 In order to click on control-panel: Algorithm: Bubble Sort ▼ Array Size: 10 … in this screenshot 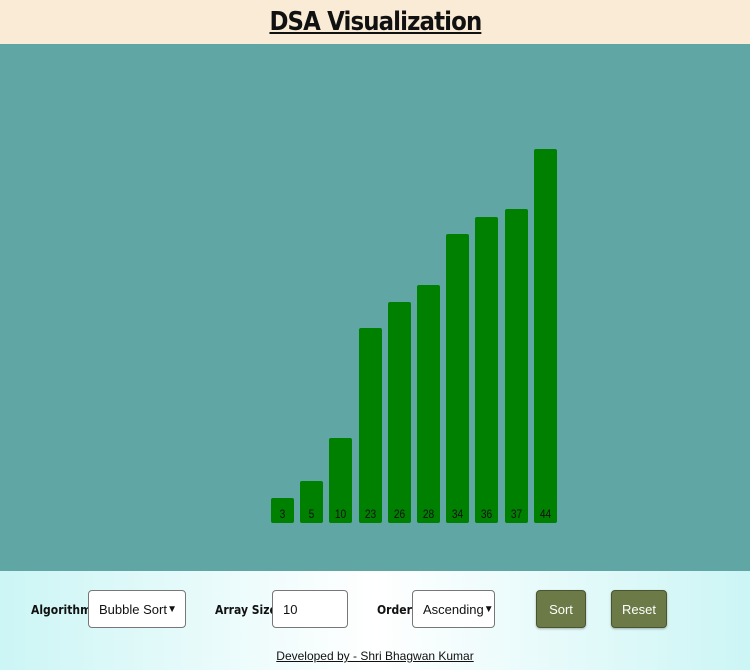, I will do `click(375, 620)`.